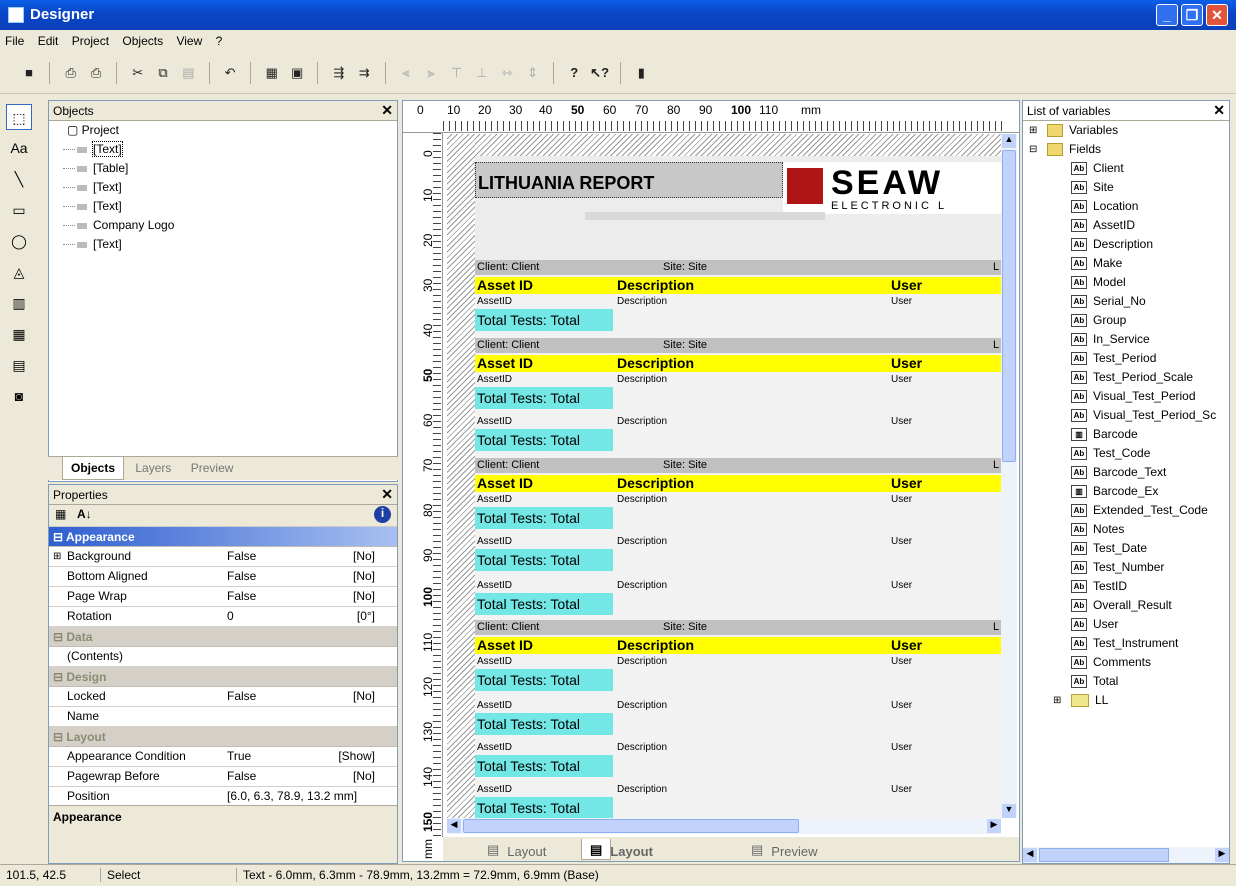 The image size is (1236, 886). I want to click on align-bottom-icon: ⊥, so click(482, 73).